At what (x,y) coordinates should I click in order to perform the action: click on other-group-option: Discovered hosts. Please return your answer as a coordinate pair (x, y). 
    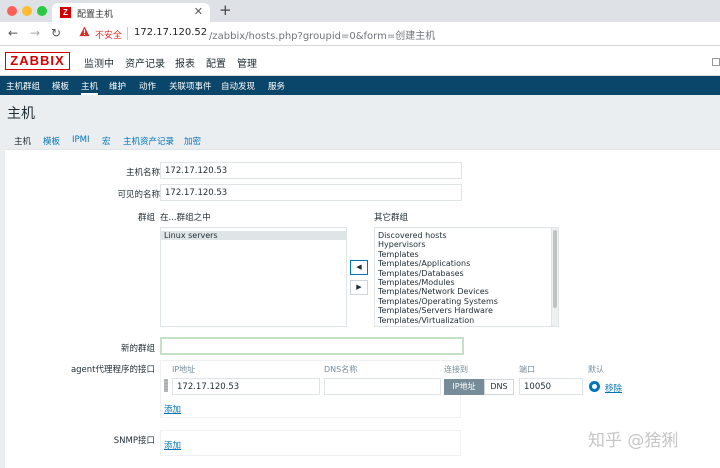
    Looking at the image, I should click on (466, 235).